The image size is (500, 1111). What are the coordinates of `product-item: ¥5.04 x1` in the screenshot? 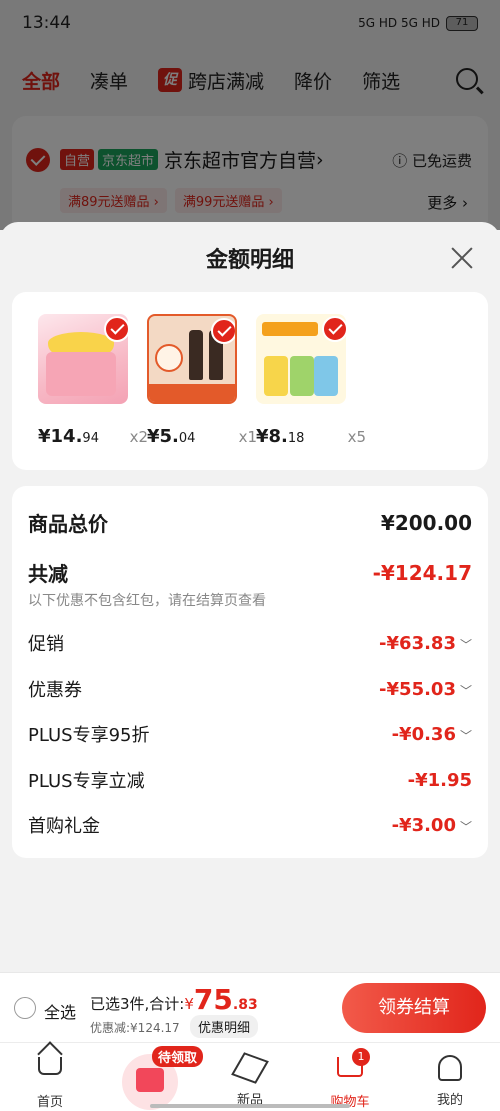 It's located at (202, 380).